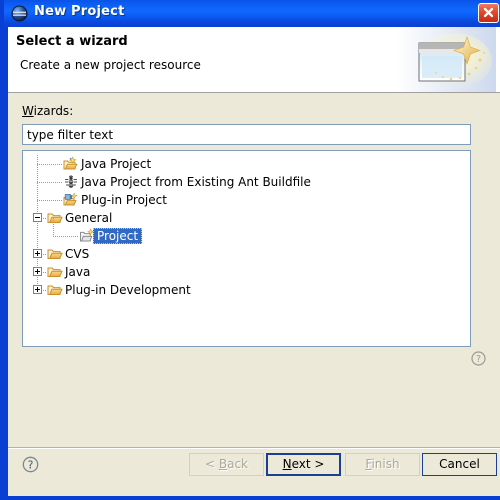  What do you see at coordinates (110, 65) in the screenshot?
I see `page-description: Create a new project resource` at bounding box center [110, 65].